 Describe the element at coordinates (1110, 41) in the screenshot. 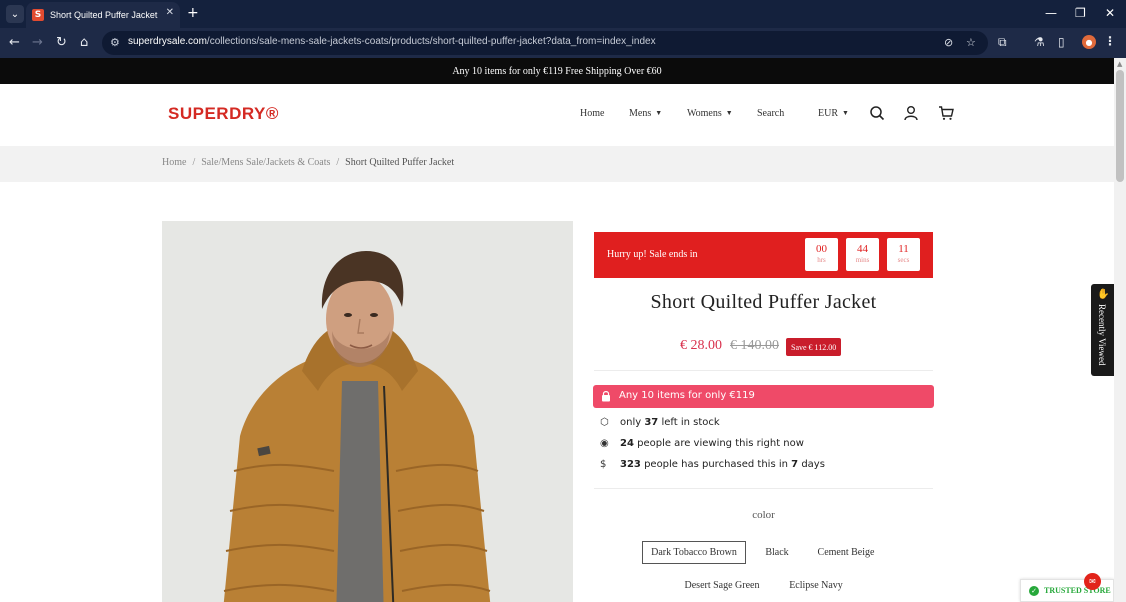

I see `browser-menu-icon: ⋮` at that location.